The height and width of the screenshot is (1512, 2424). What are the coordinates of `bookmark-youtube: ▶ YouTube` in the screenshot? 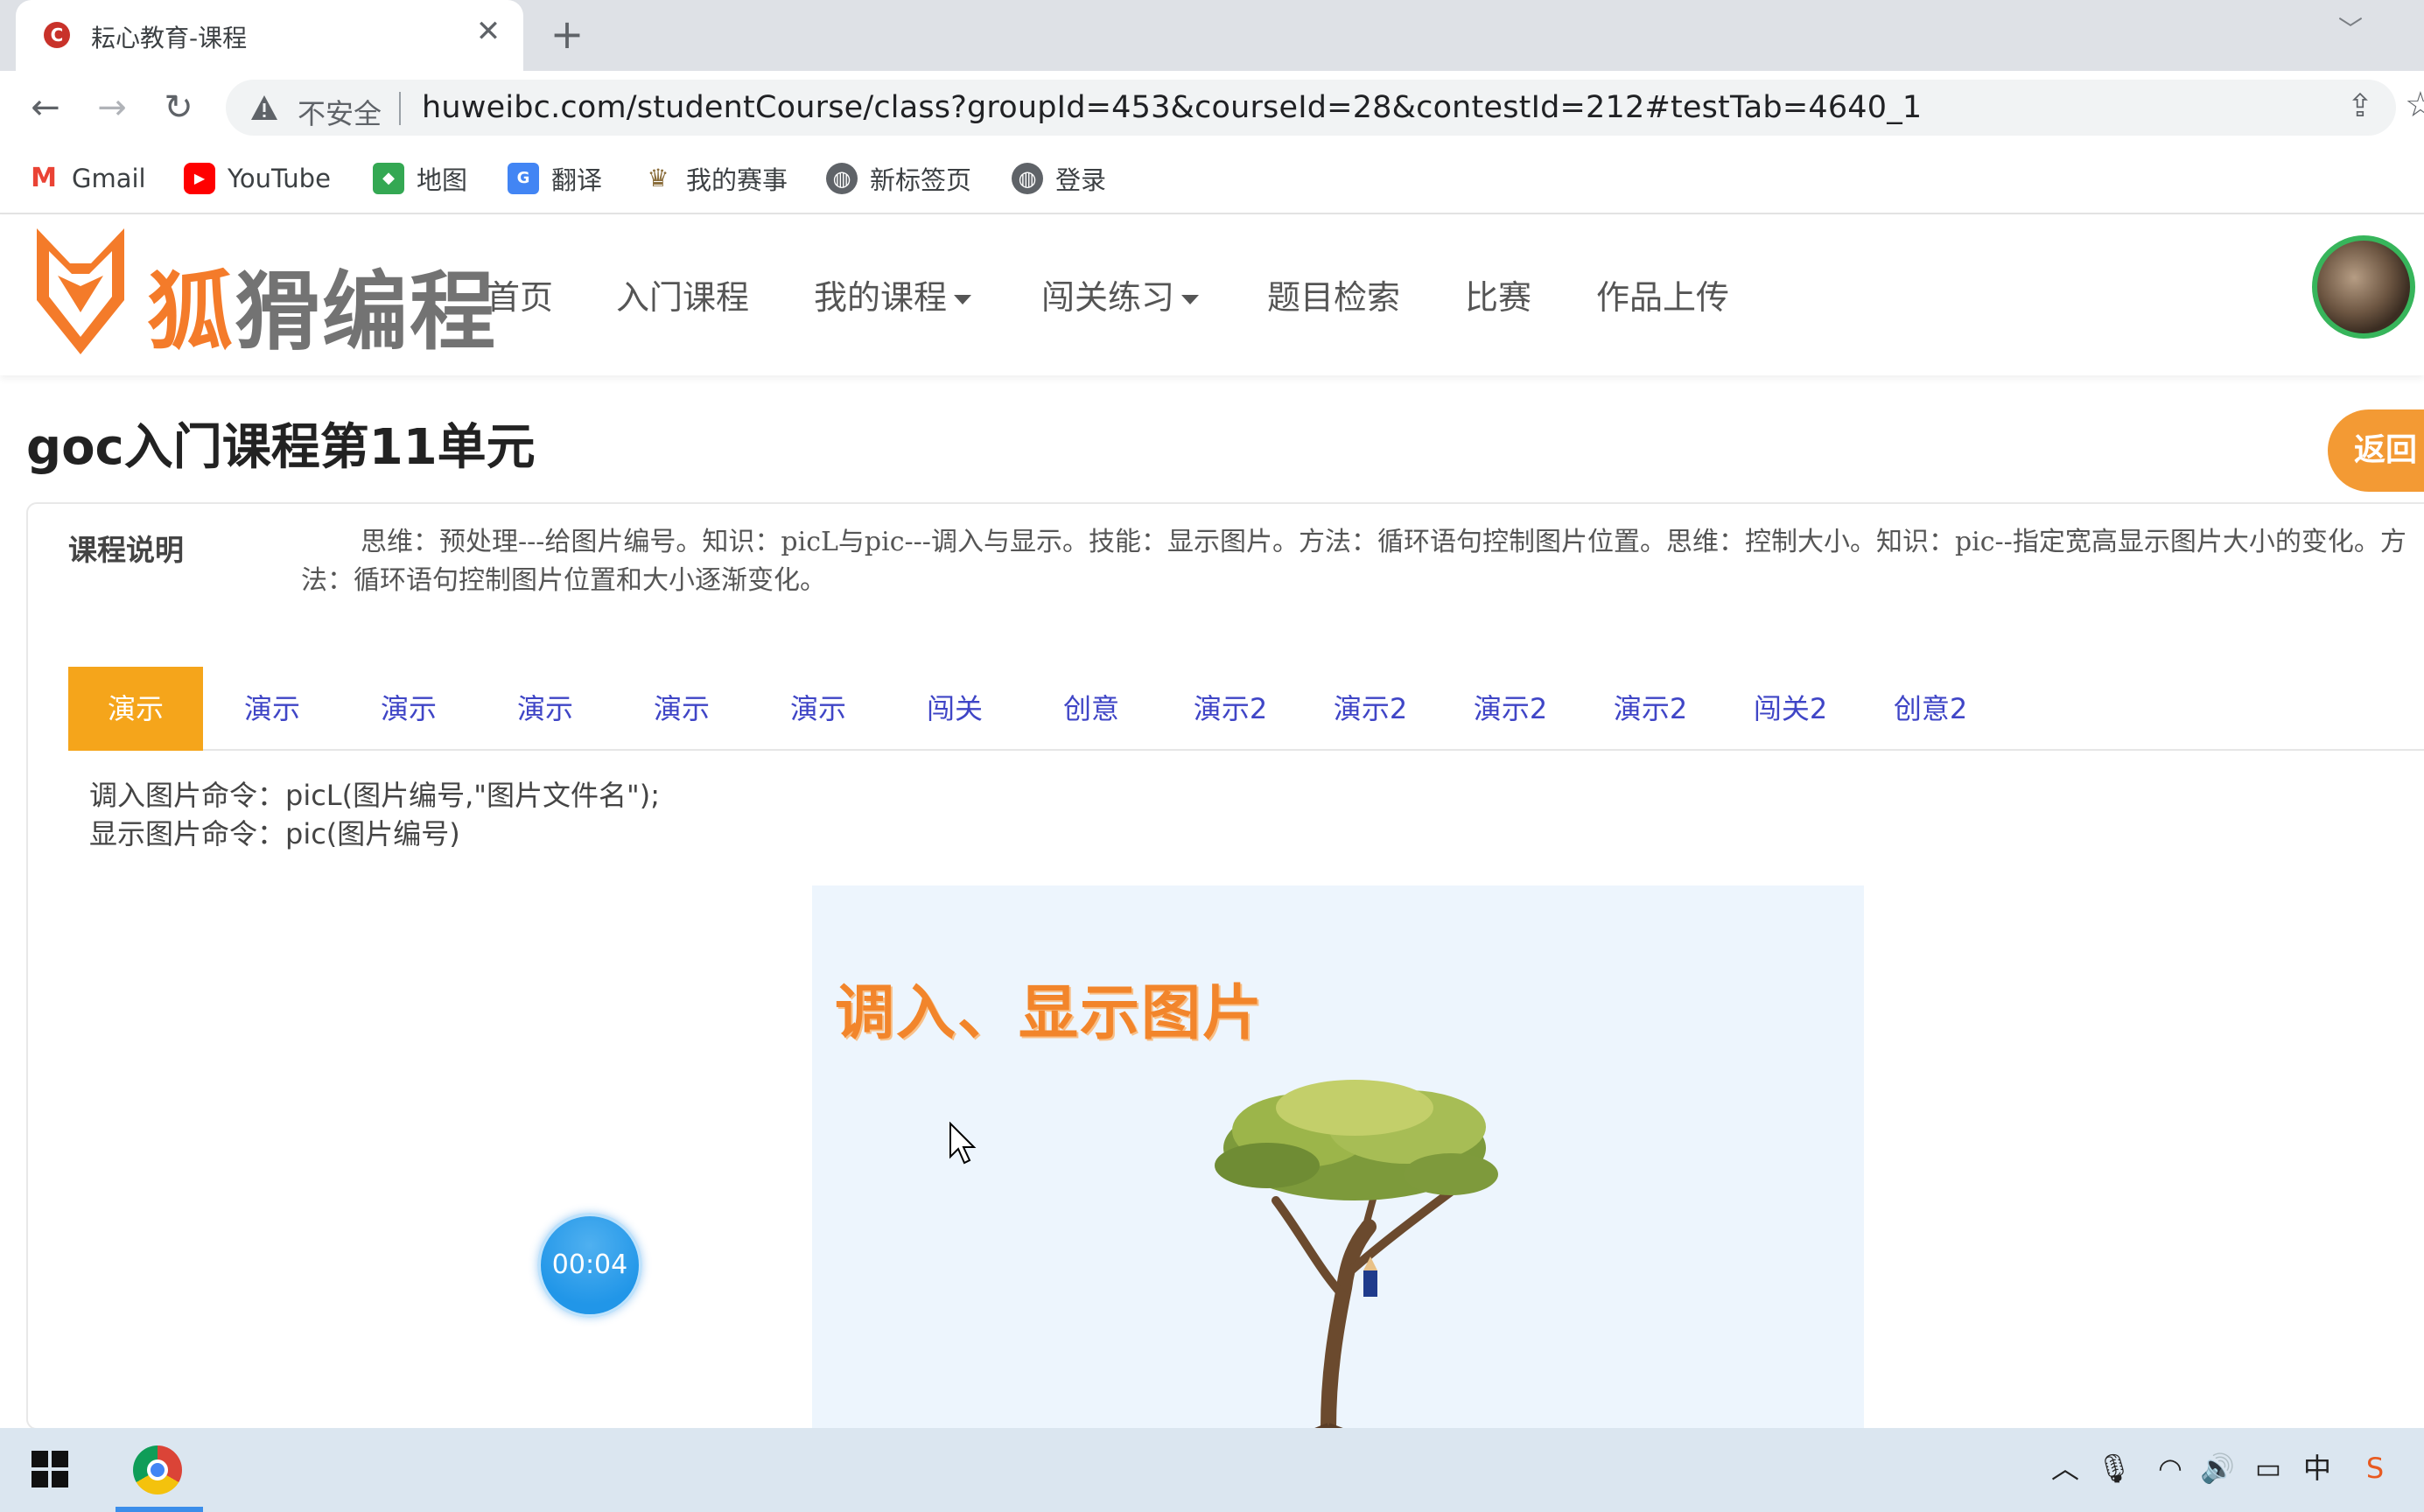 It's located at (257, 178).